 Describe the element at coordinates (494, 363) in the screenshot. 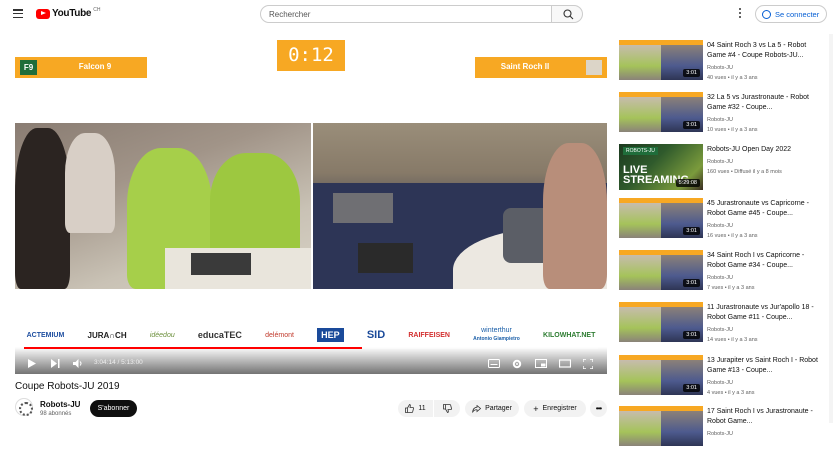

I see `subtitles-icon` at that location.